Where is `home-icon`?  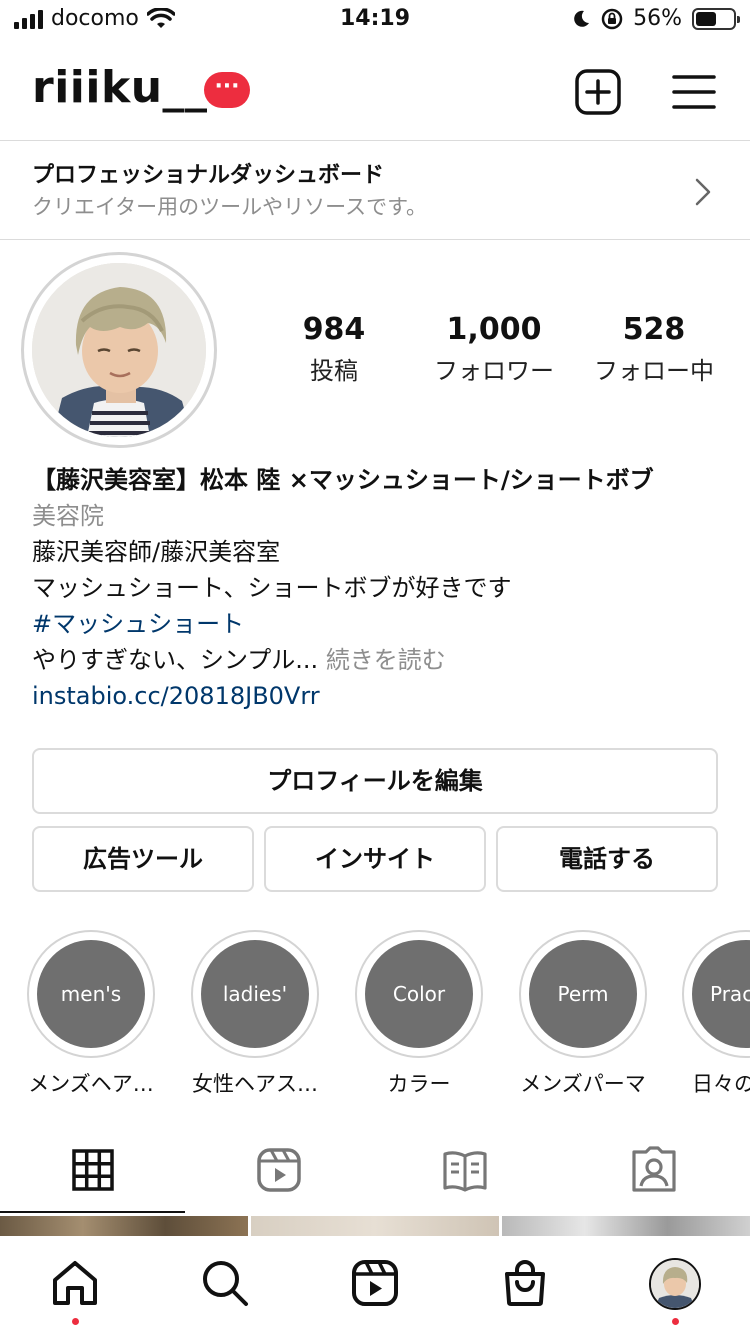
home-icon is located at coordinates (75, 1283).